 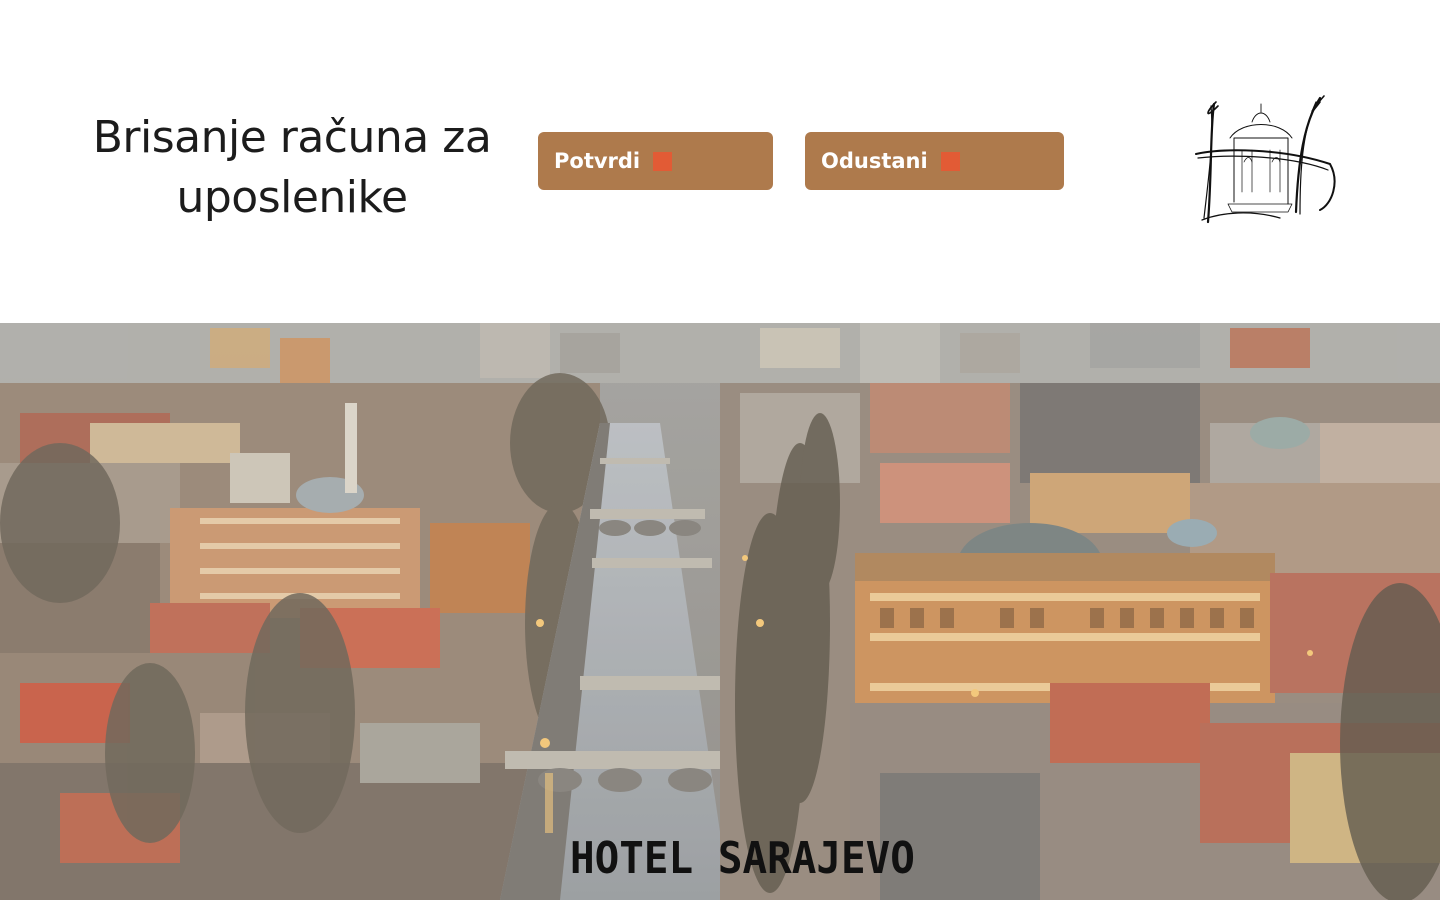 What do you see at coordinates (292, 167) in the screenshot?
I see `page-title: Brisanje računa za uposlenike` at bounding box center [292, 167].